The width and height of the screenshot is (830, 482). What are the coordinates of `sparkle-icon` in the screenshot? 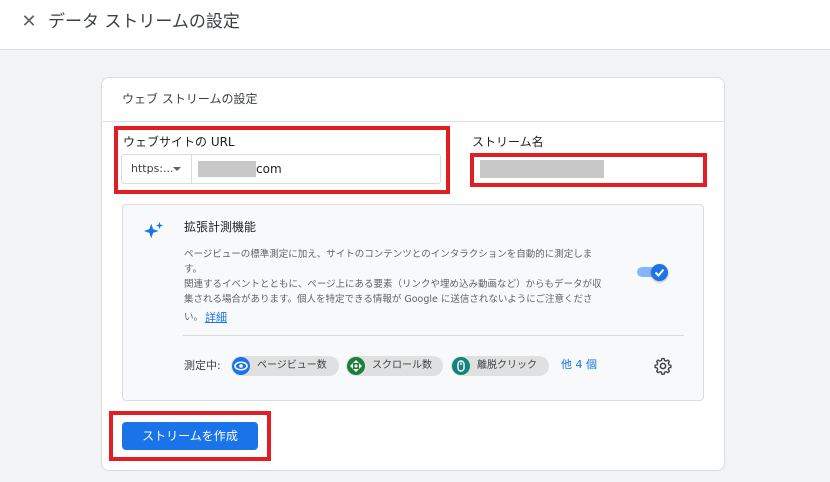 It's located at (153, 230).